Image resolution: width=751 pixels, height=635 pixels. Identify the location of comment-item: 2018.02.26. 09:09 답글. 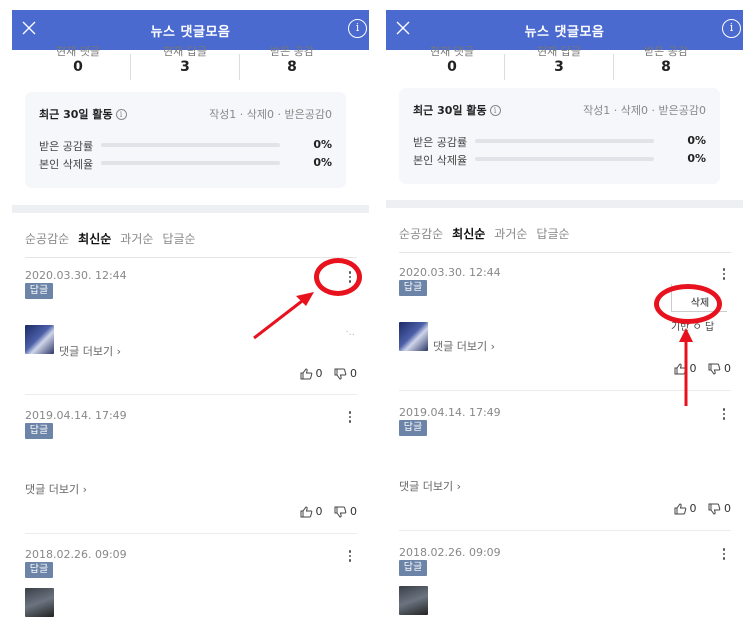
(191, 588).